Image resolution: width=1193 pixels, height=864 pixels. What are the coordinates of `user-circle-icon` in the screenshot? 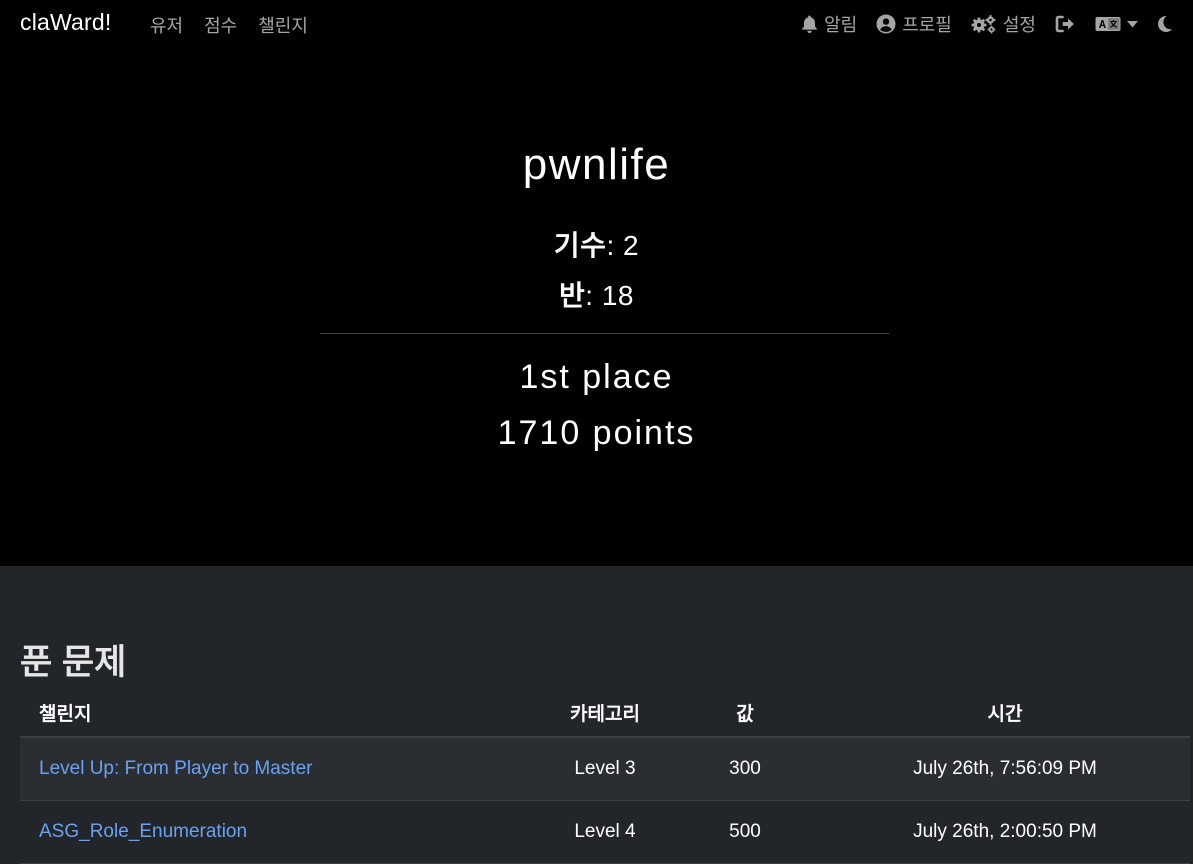 It's located at (886, 24).